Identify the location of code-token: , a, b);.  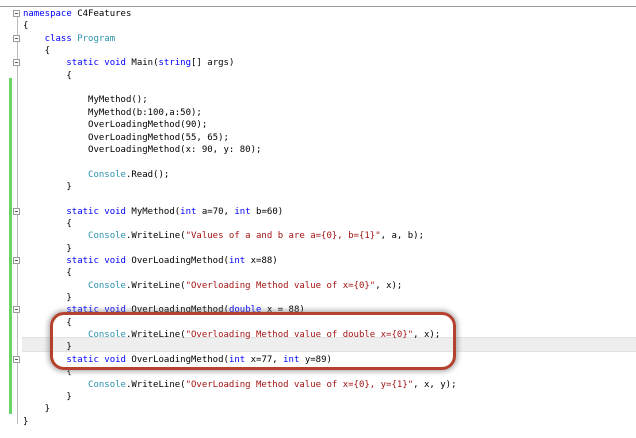
(402, 236).